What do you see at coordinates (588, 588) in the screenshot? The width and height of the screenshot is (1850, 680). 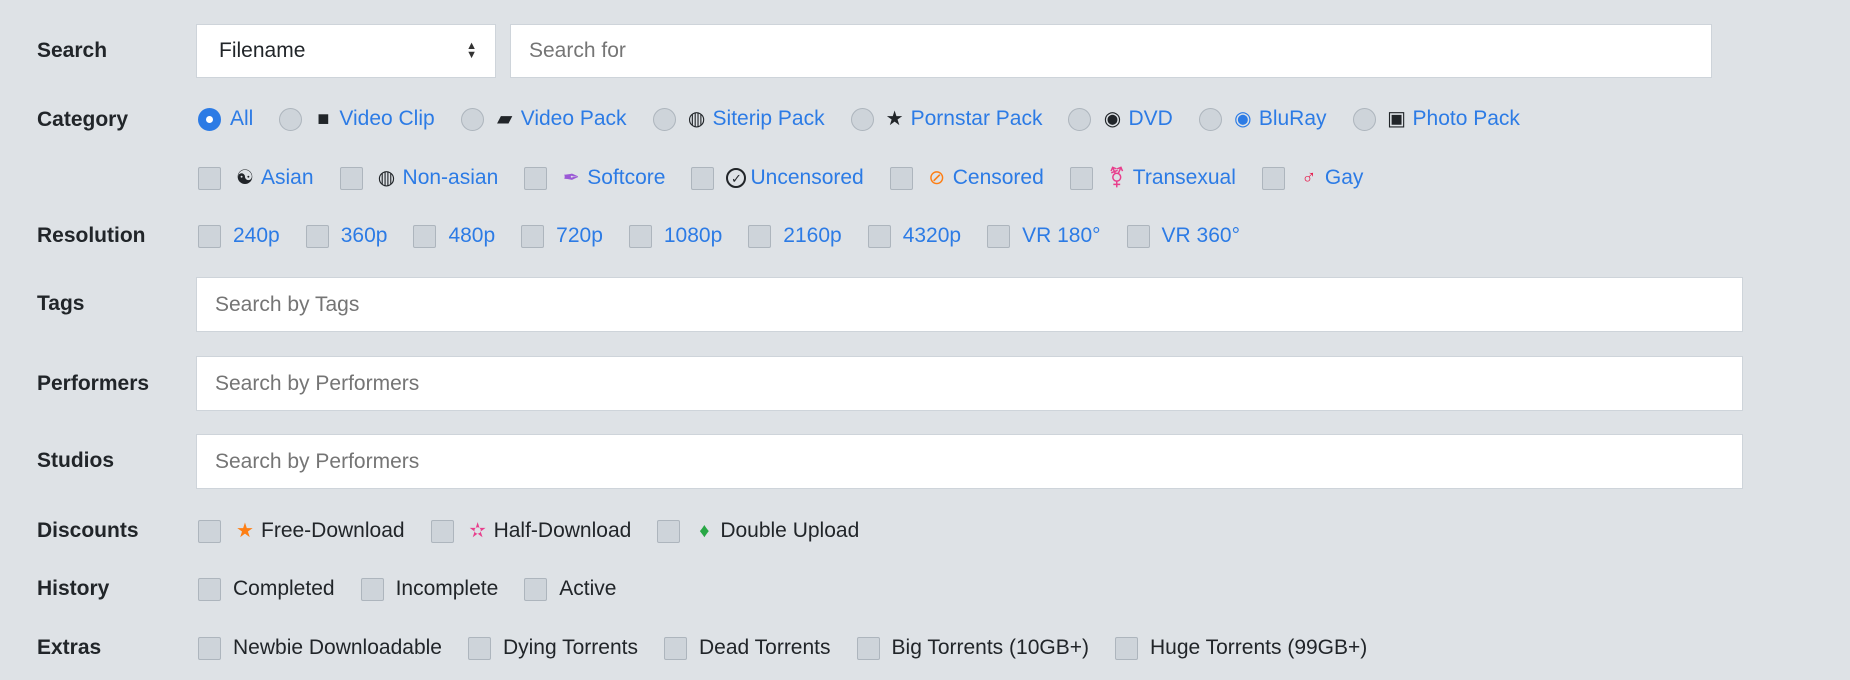 I see `option-label: Active` at bounding box center [588, 588].